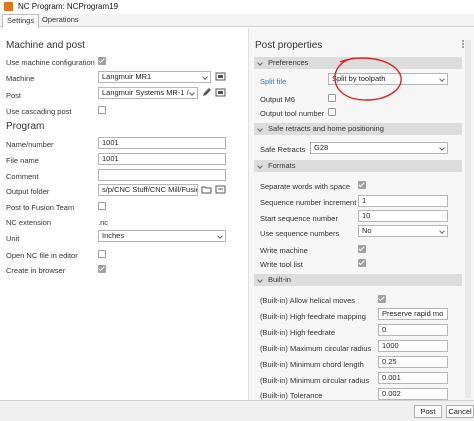 The height and width of the screenshot is (421, 474). I want to click on folder-icon, so click(206, 189).